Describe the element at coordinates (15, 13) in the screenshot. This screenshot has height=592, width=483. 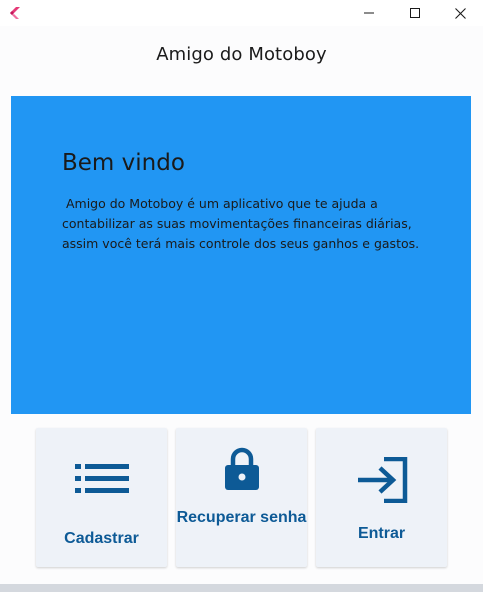
I see `flutter-app-icon` at that location.